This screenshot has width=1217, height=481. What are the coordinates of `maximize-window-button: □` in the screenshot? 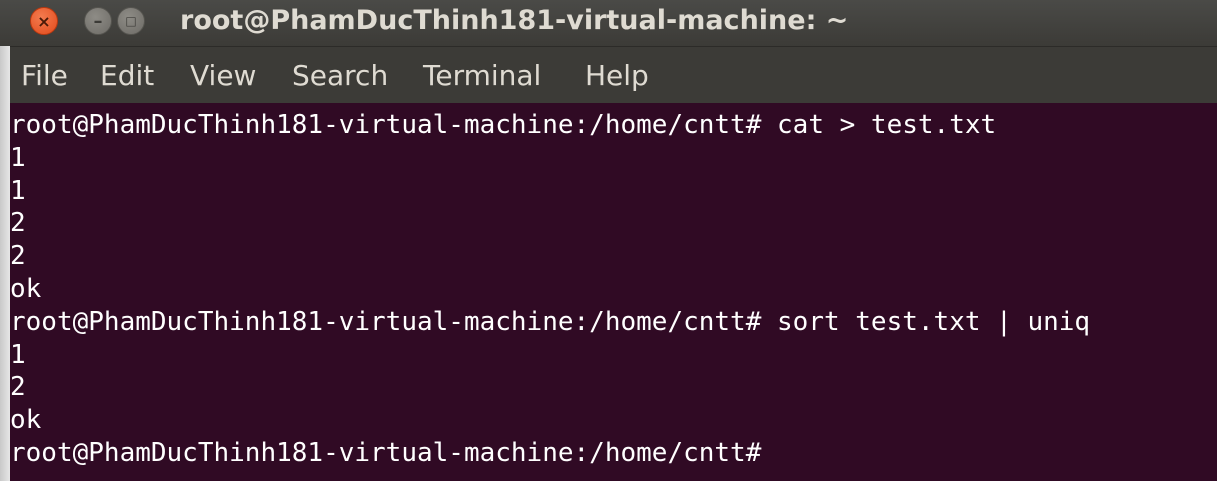 It's located at (131, 21).